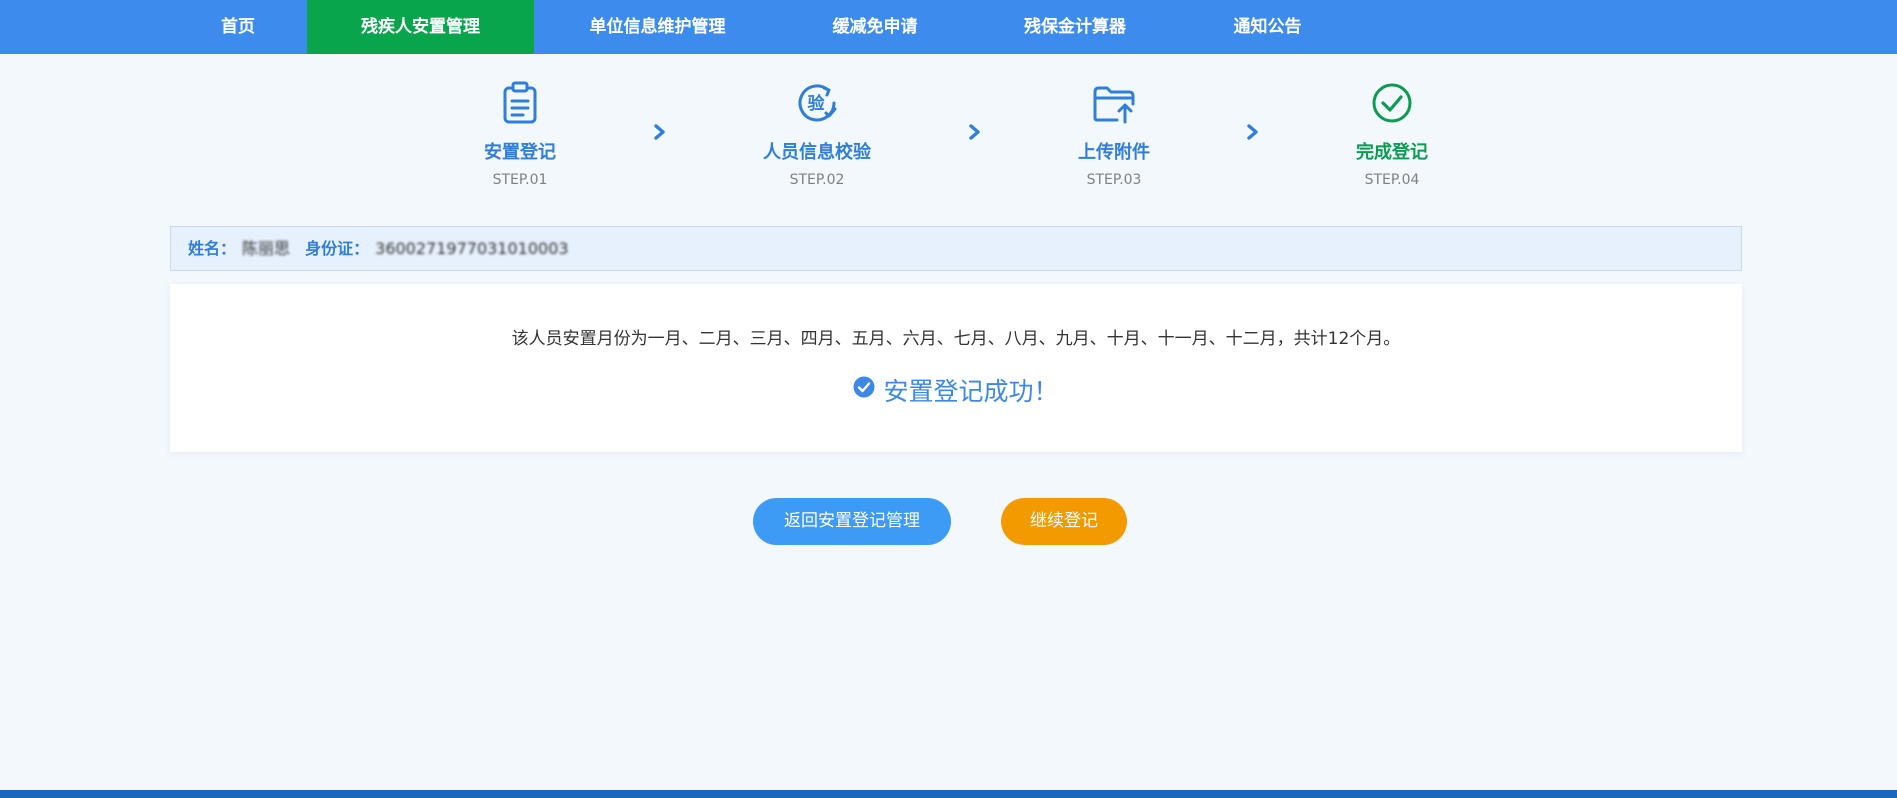 Image resolution: width=1897 pixels, height=798 pixels. Describe the element at coordinates (1064, 521) in the screenshot. I see `continue-registration-button: 继续登记` at that location.